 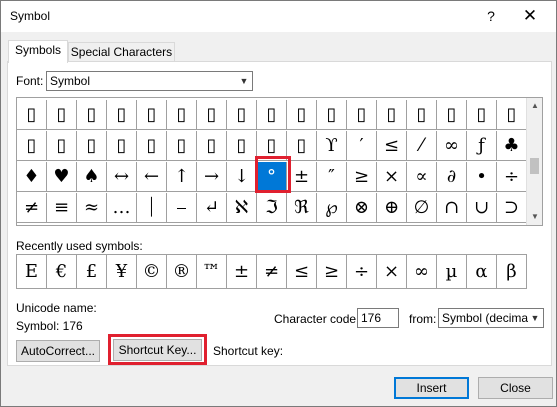 What do you see at coordinates (362, 177) in the screenshot?
I see `symbol-cell: ≥` at bounding box center [362, 177].